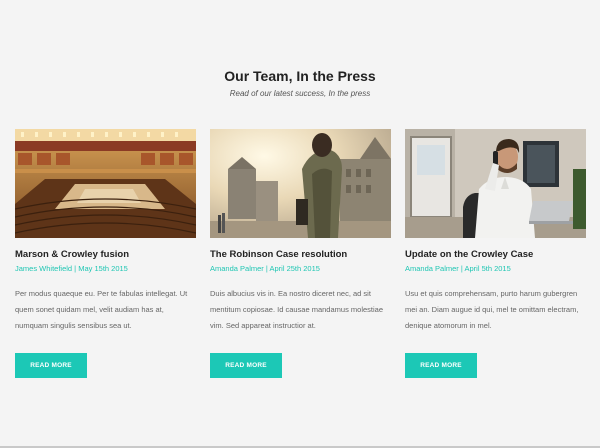 The width and height of the screenshot is (600, 448). I want to click on card-title: Marson & Crowley fusion, so click(105, 254).